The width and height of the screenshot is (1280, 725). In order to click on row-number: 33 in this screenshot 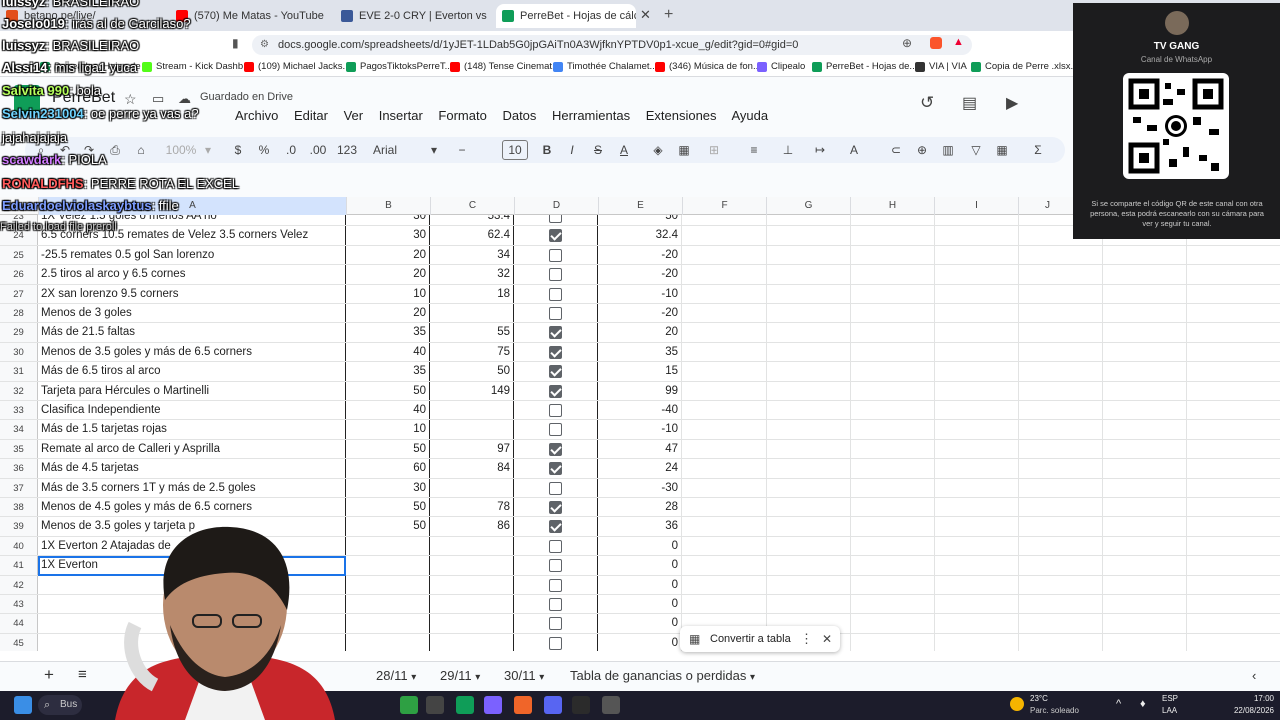, I will do `click(19, 410)`.